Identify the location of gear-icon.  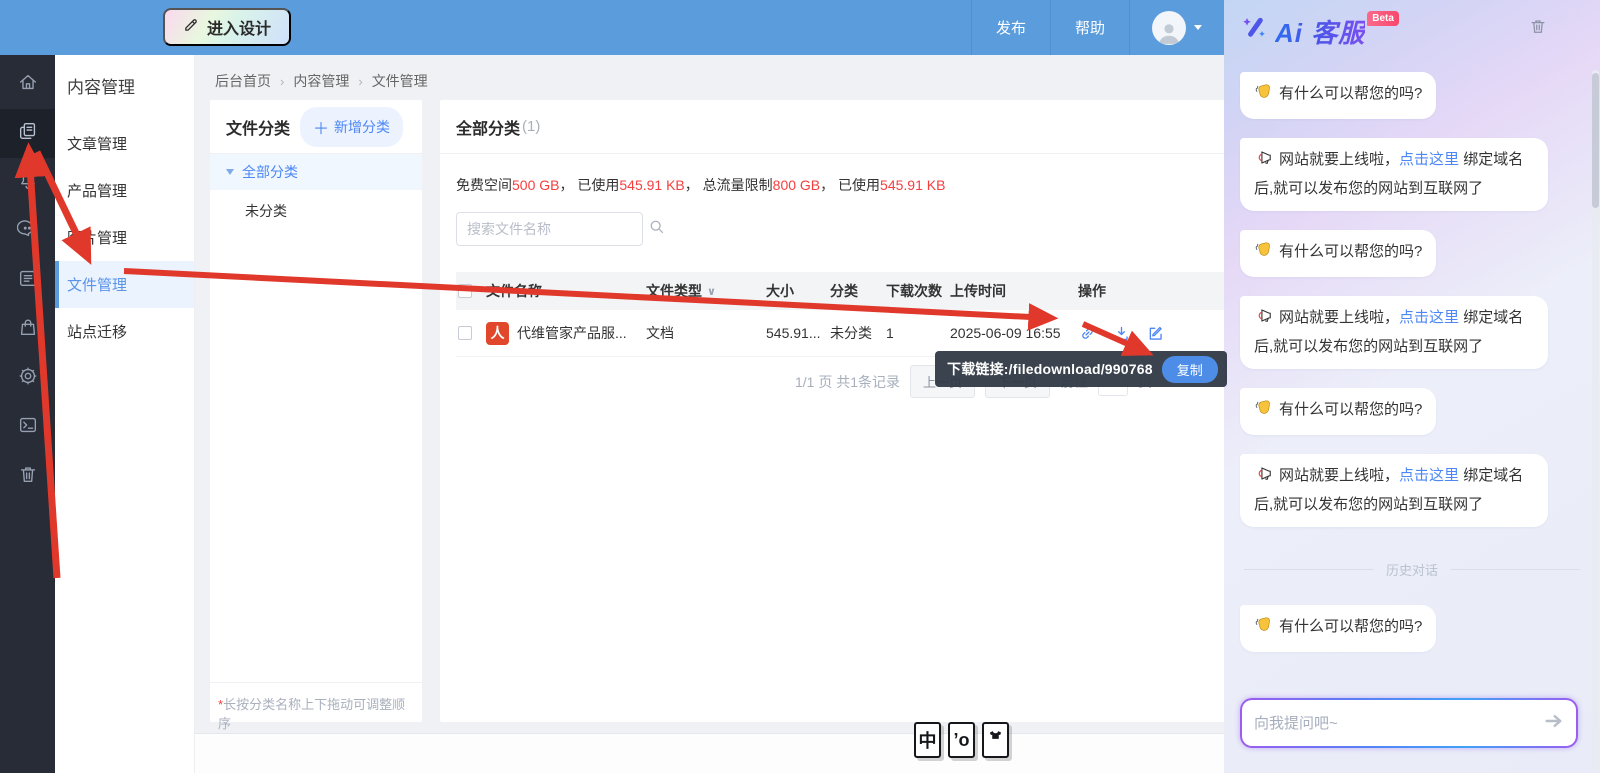
(28, 378).